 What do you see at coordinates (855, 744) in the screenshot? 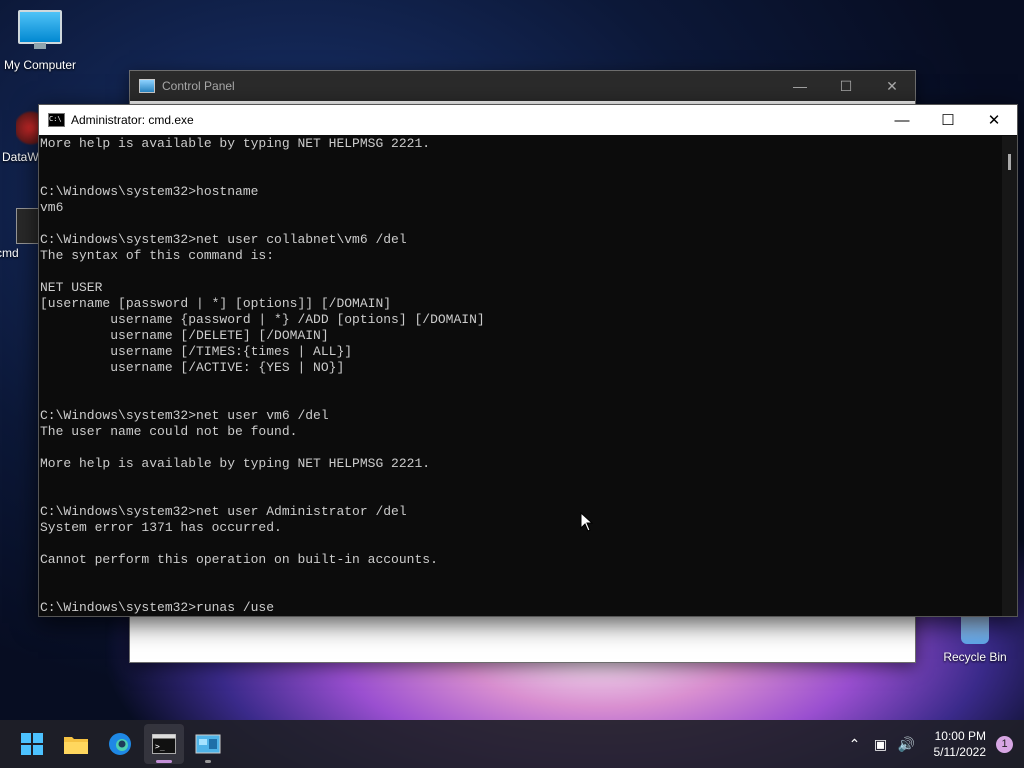
I see `chevron-up-icon: ⌃` at bounding box center [855, 744].